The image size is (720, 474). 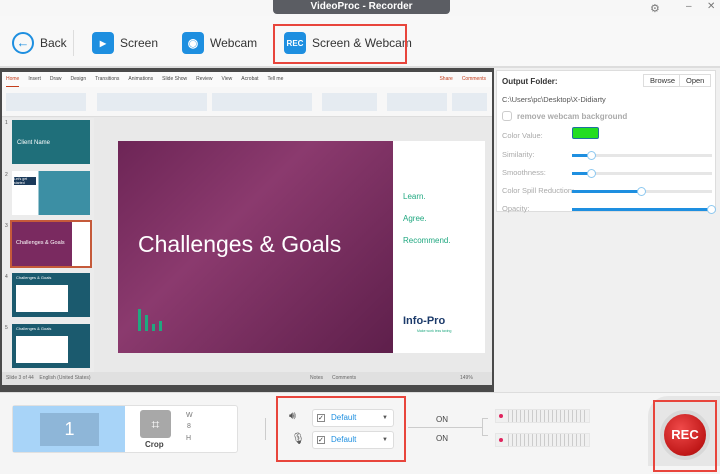 What do you see at coordinates (275, 79) in the screenshot?
I see `ribbon-tab: Tell me` at bounding box center [275, 79].